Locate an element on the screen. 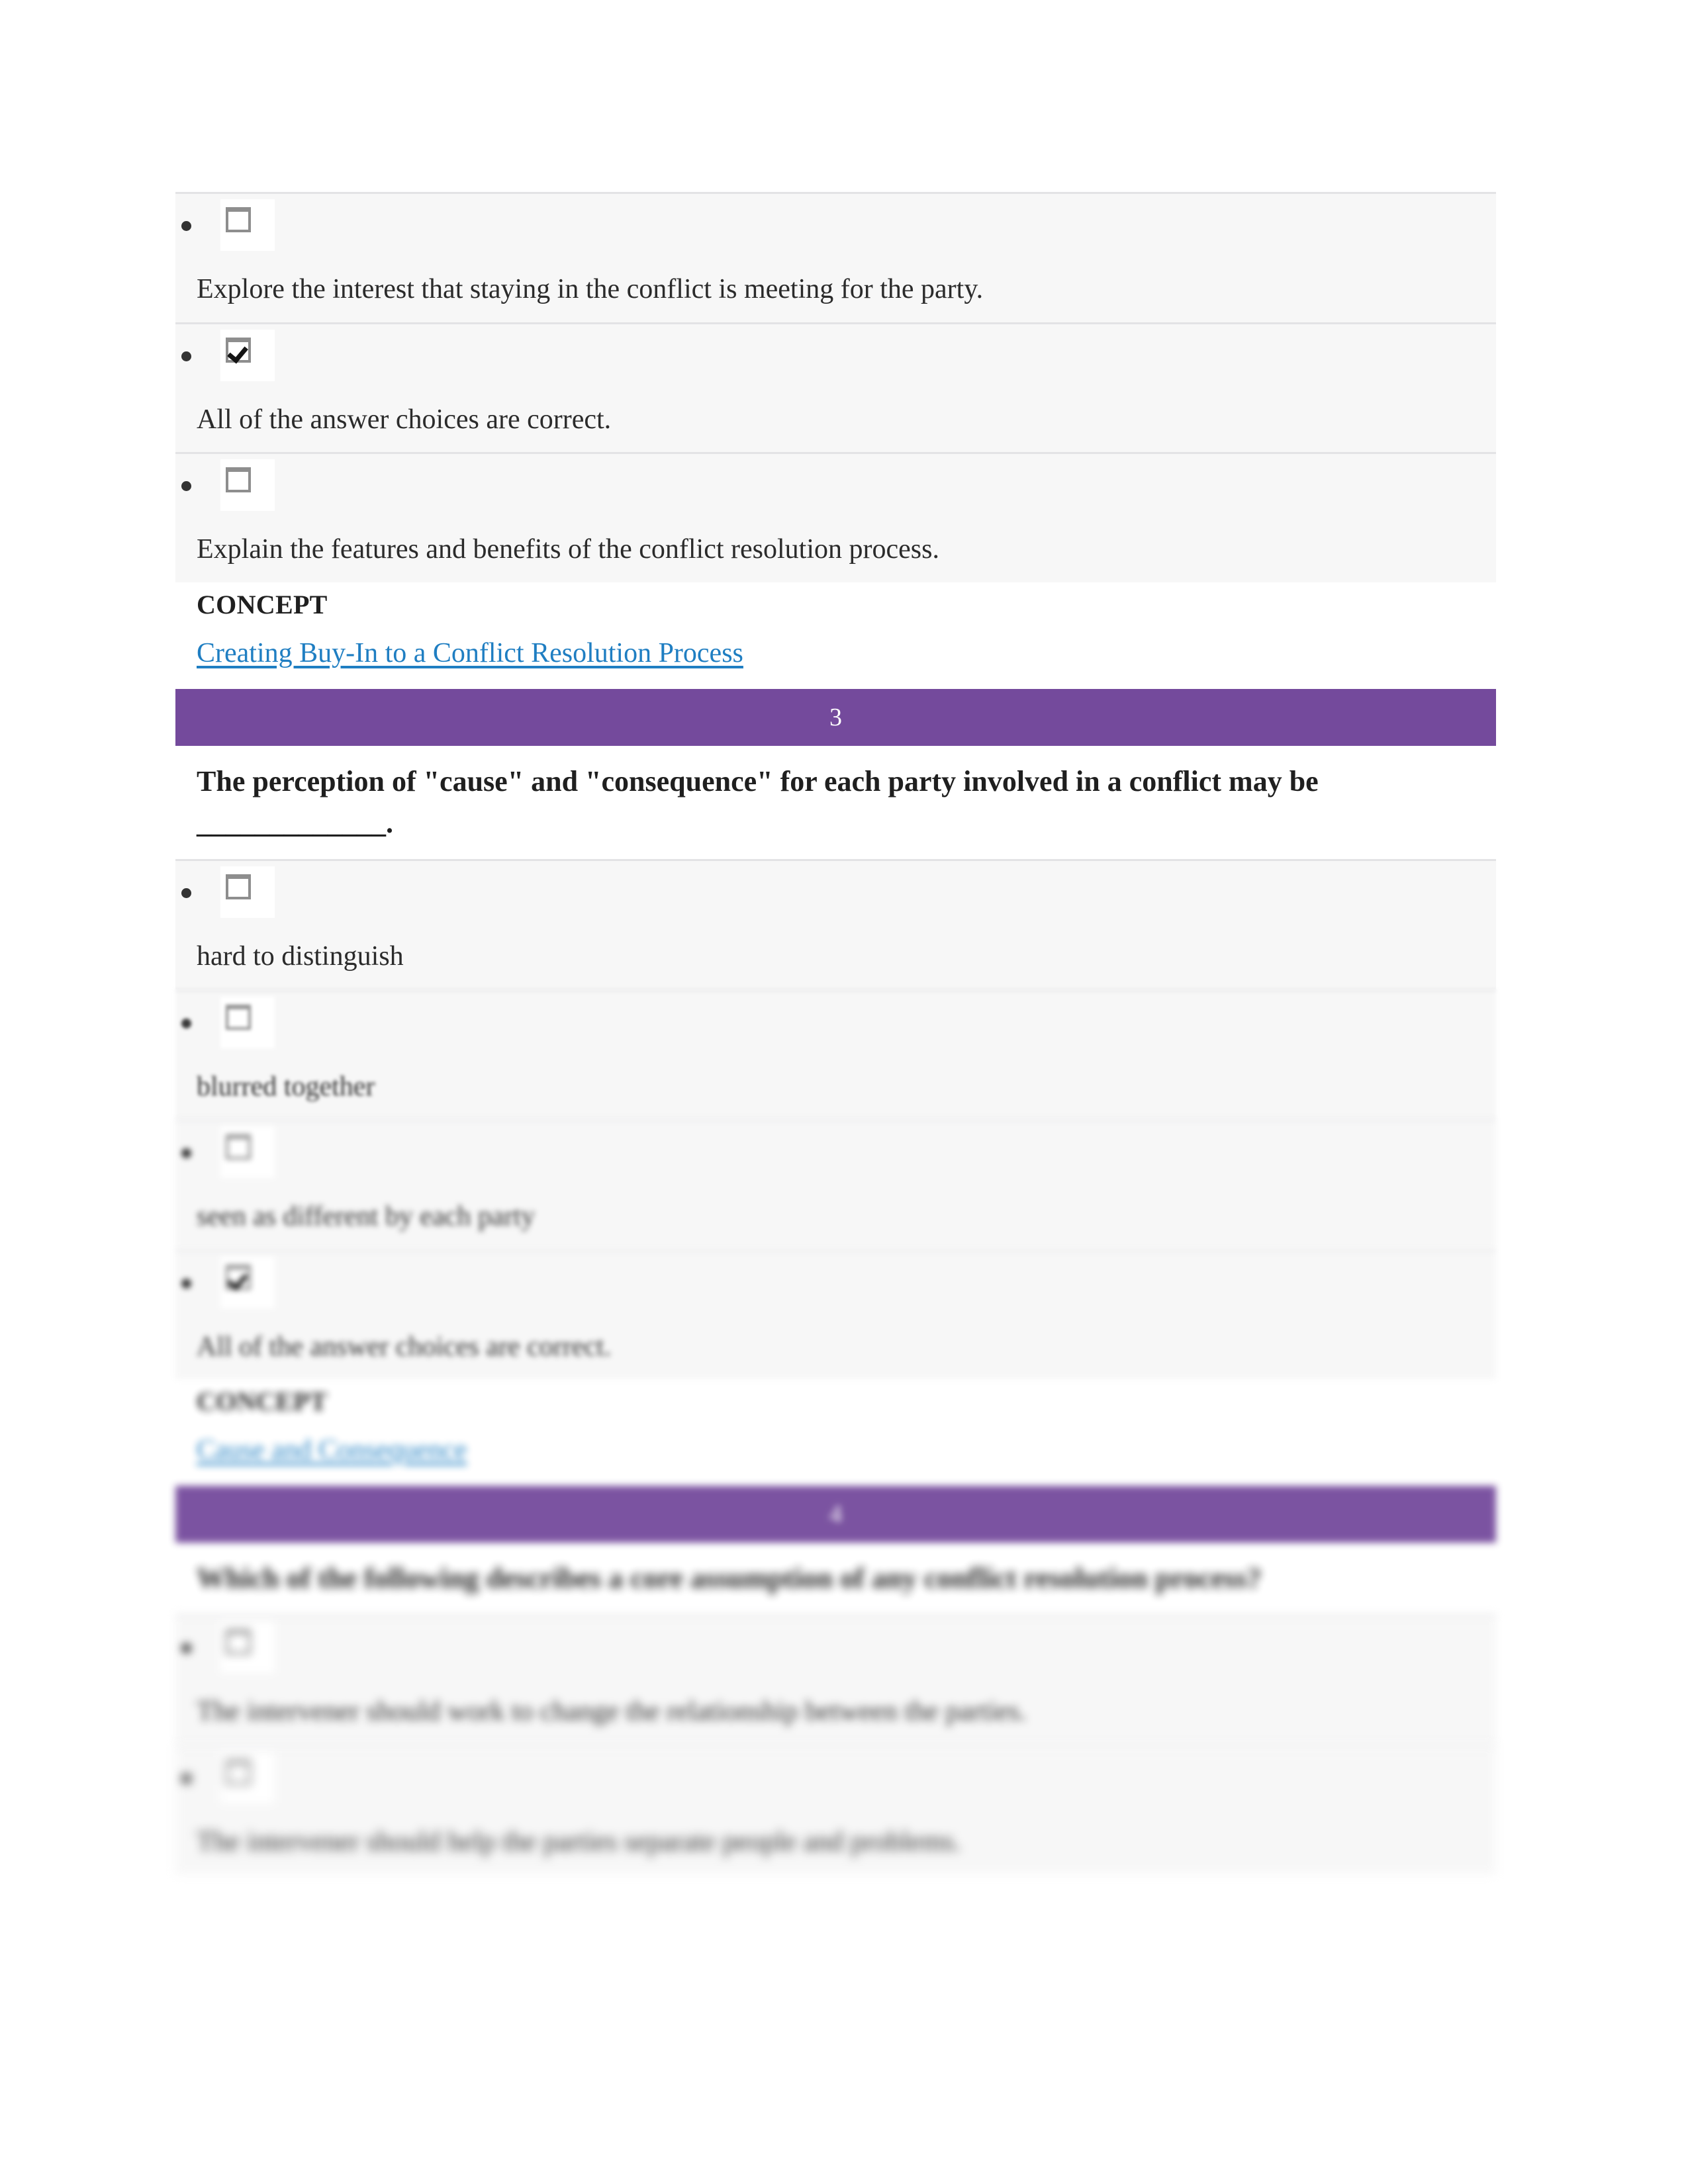 The height and width of the screenshot is (2184, 1688). question-number: 3 is located at coordinates (835, 717).